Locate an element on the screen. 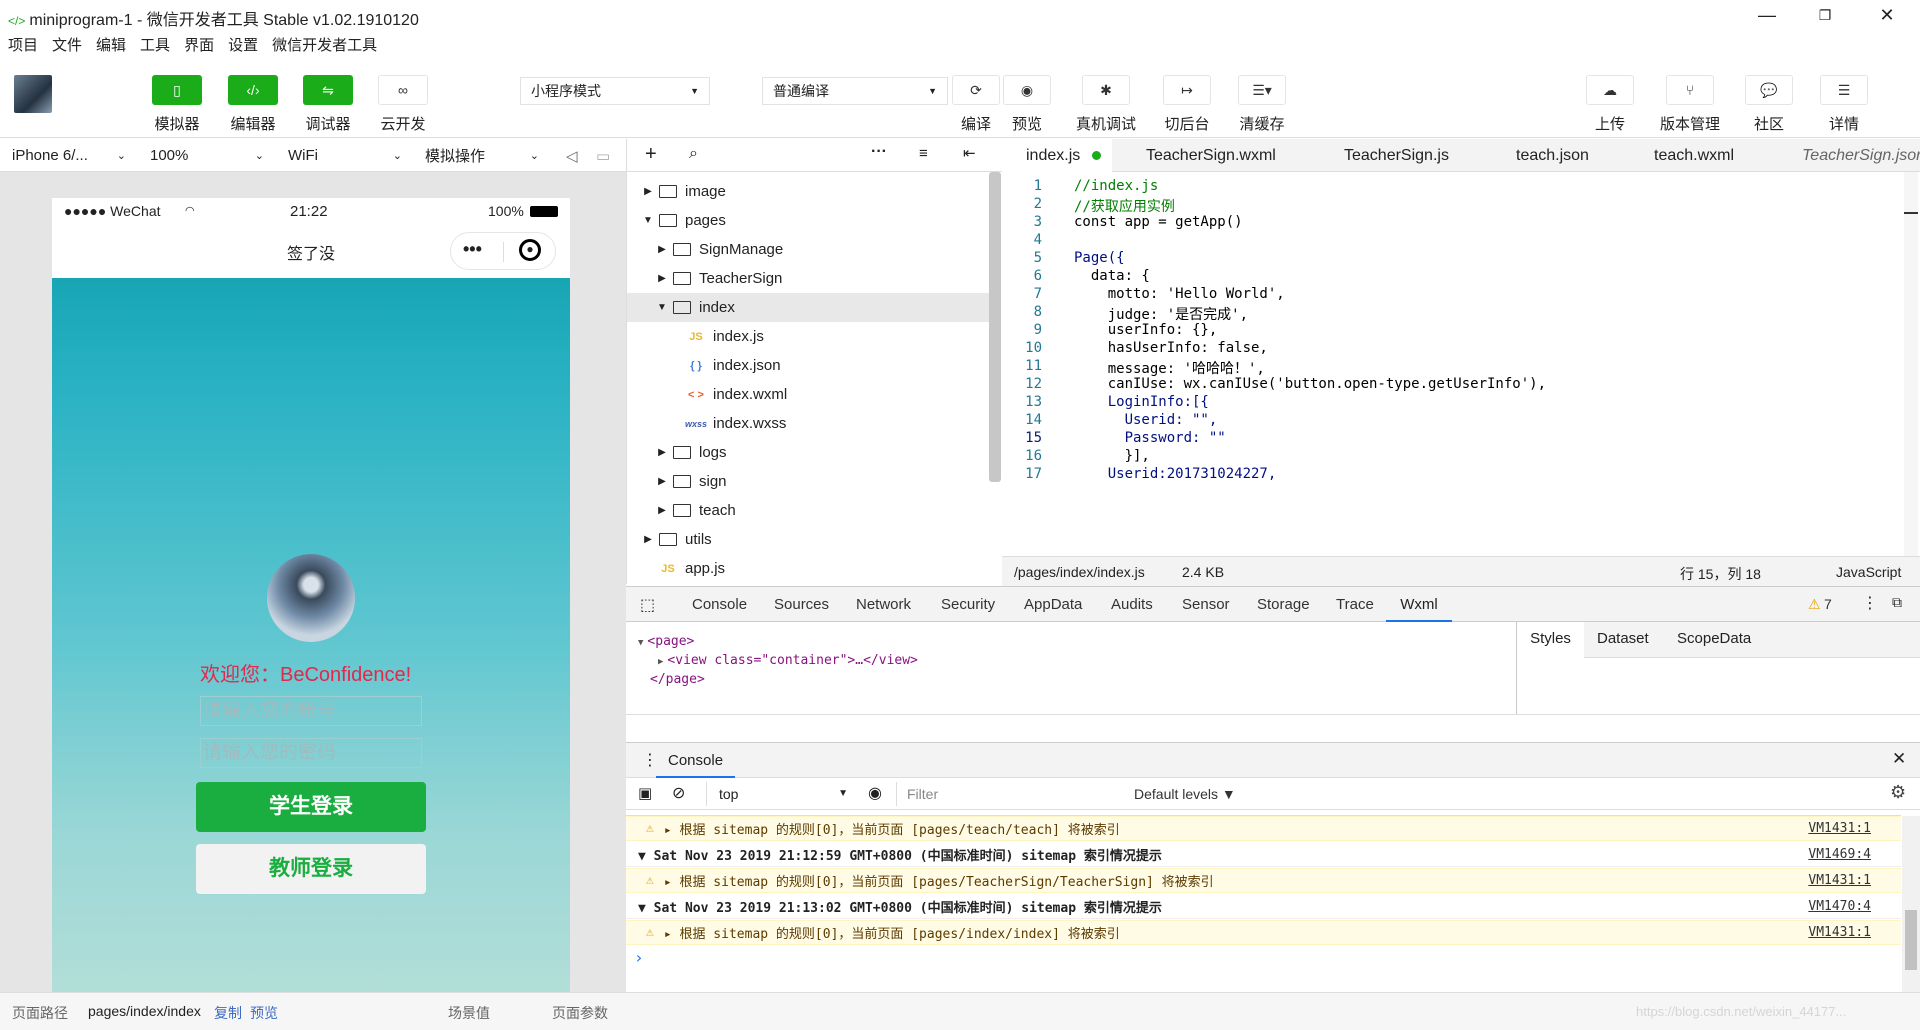  remote-debug-button: ✱ 真机调试 is located at coordinates (1106, 104).